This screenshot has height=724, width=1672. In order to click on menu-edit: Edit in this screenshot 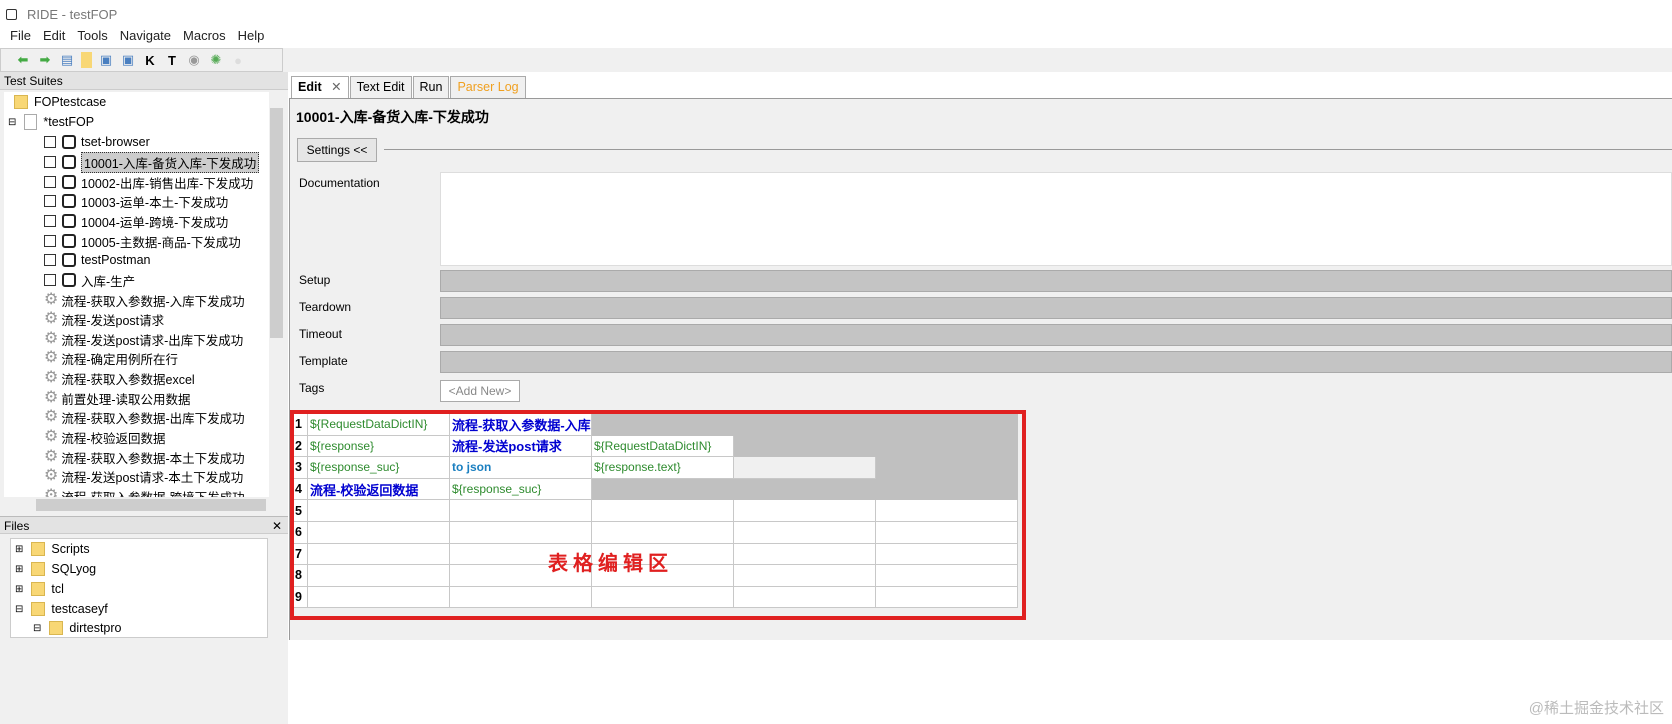, I will do `click(54, 37)`.